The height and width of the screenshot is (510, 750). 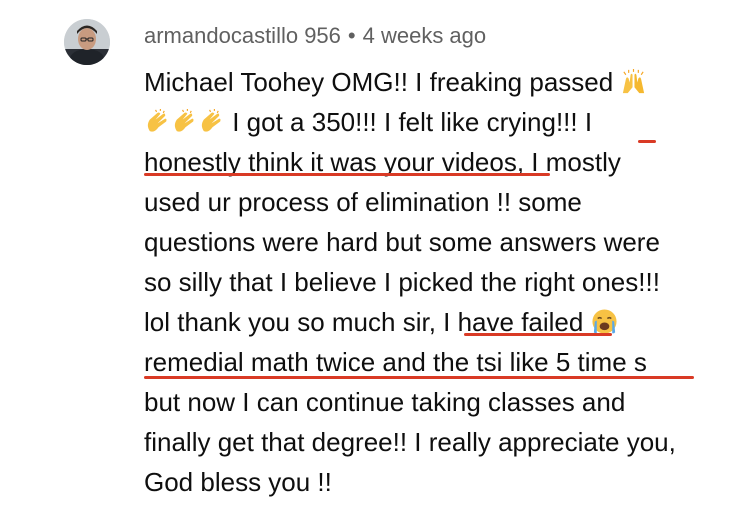 What do you see at coordinates (425, 35) in the screenshot?
I see `comment-timestamp: 4 weeks ago` at bounding box center [425, 35].